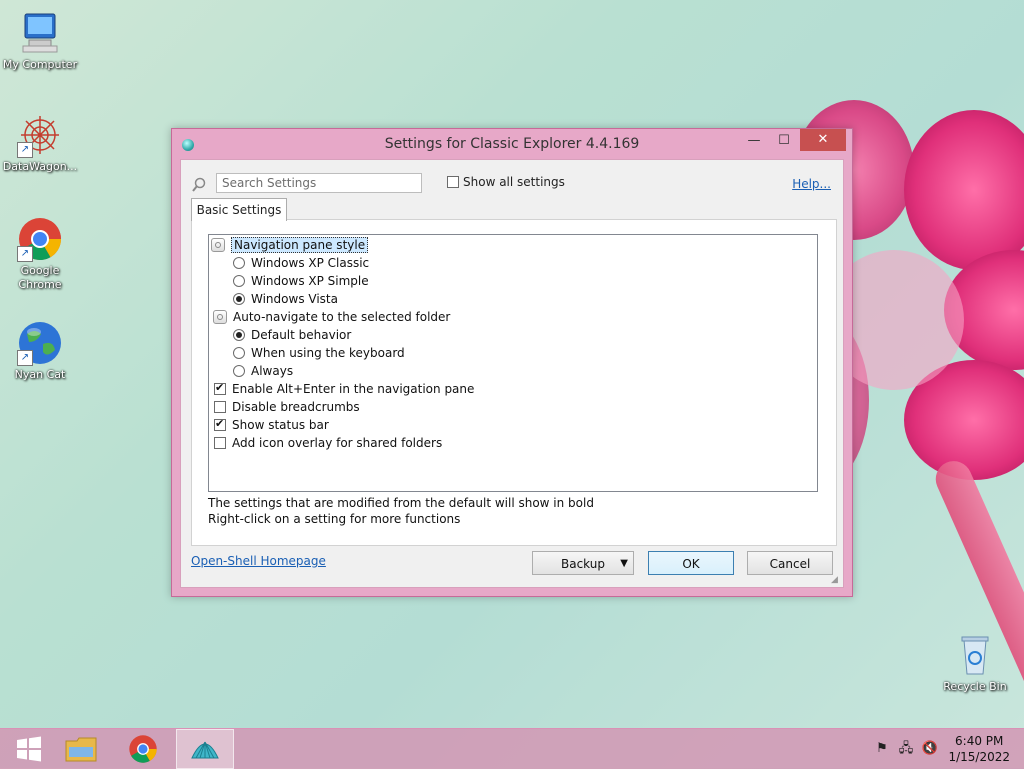  I want to click on desktop-icon-label: My Computer, so click(40, 64).